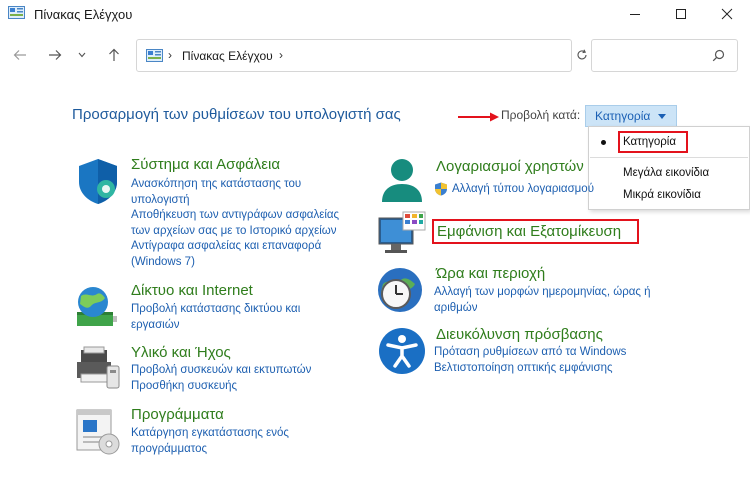  What do you see at coordinates (235, 263) in the screenshot?
I see `link-backup-restore-cont: (Windows 7)` at bounding box center [235, 263].